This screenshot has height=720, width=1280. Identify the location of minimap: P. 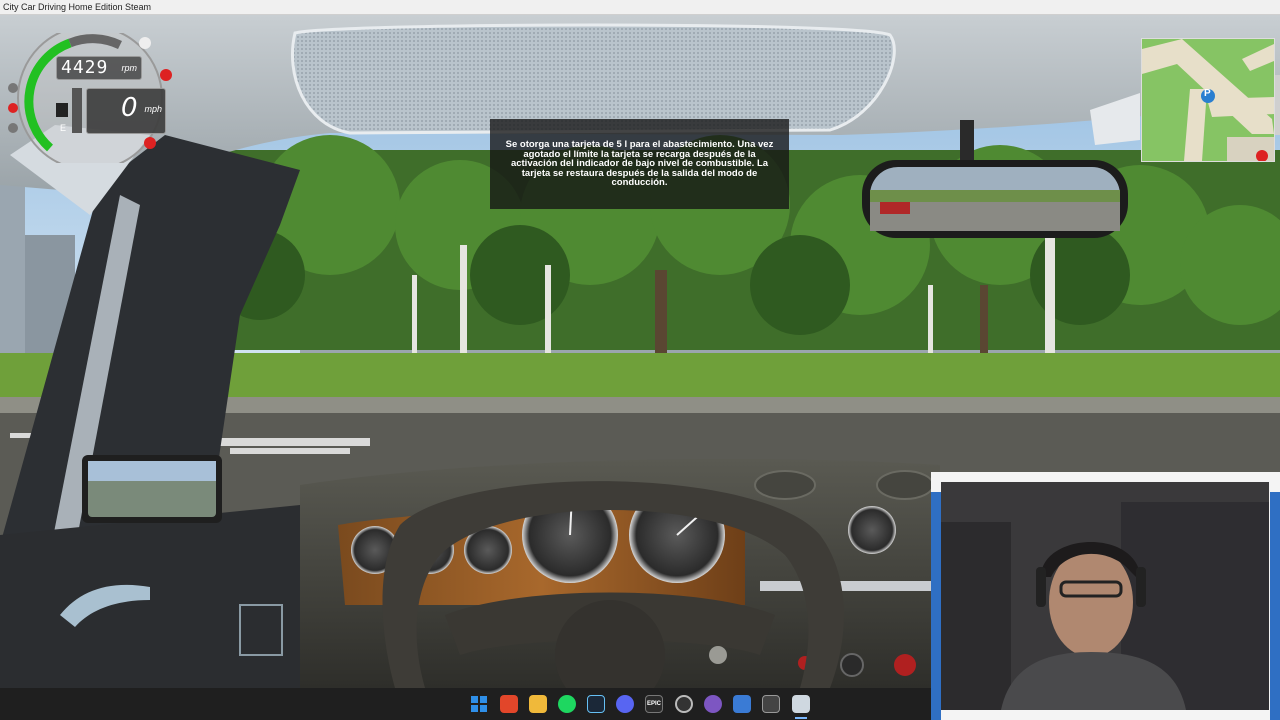
(1208, 100).